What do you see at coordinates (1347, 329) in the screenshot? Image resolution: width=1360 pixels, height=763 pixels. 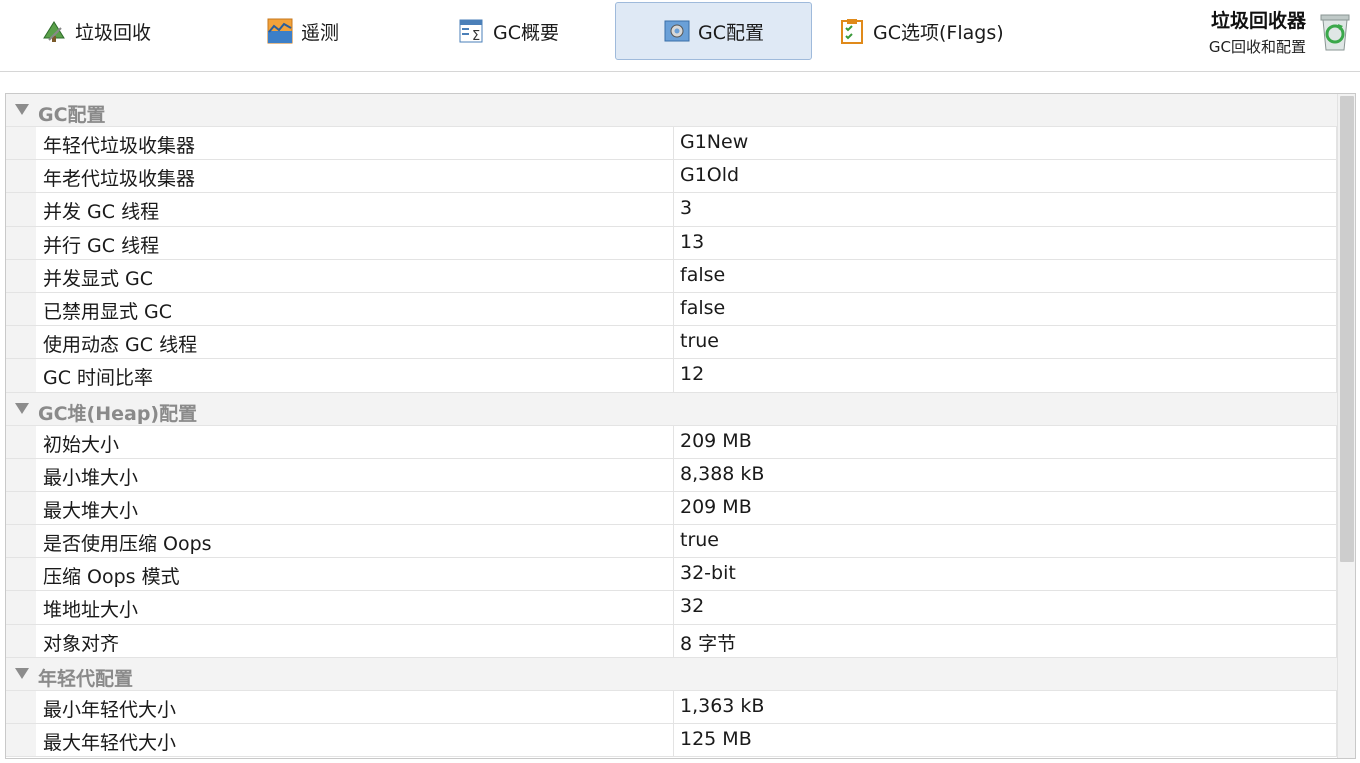 I see `scrollbar-thumb` at bounding box center [1347, 329].